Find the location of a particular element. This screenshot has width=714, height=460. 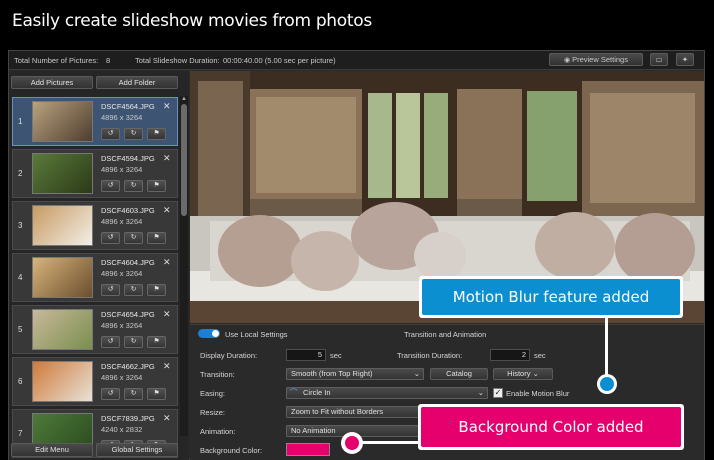

fullscreen-button: ▭ is located at coordinates (659, 59).